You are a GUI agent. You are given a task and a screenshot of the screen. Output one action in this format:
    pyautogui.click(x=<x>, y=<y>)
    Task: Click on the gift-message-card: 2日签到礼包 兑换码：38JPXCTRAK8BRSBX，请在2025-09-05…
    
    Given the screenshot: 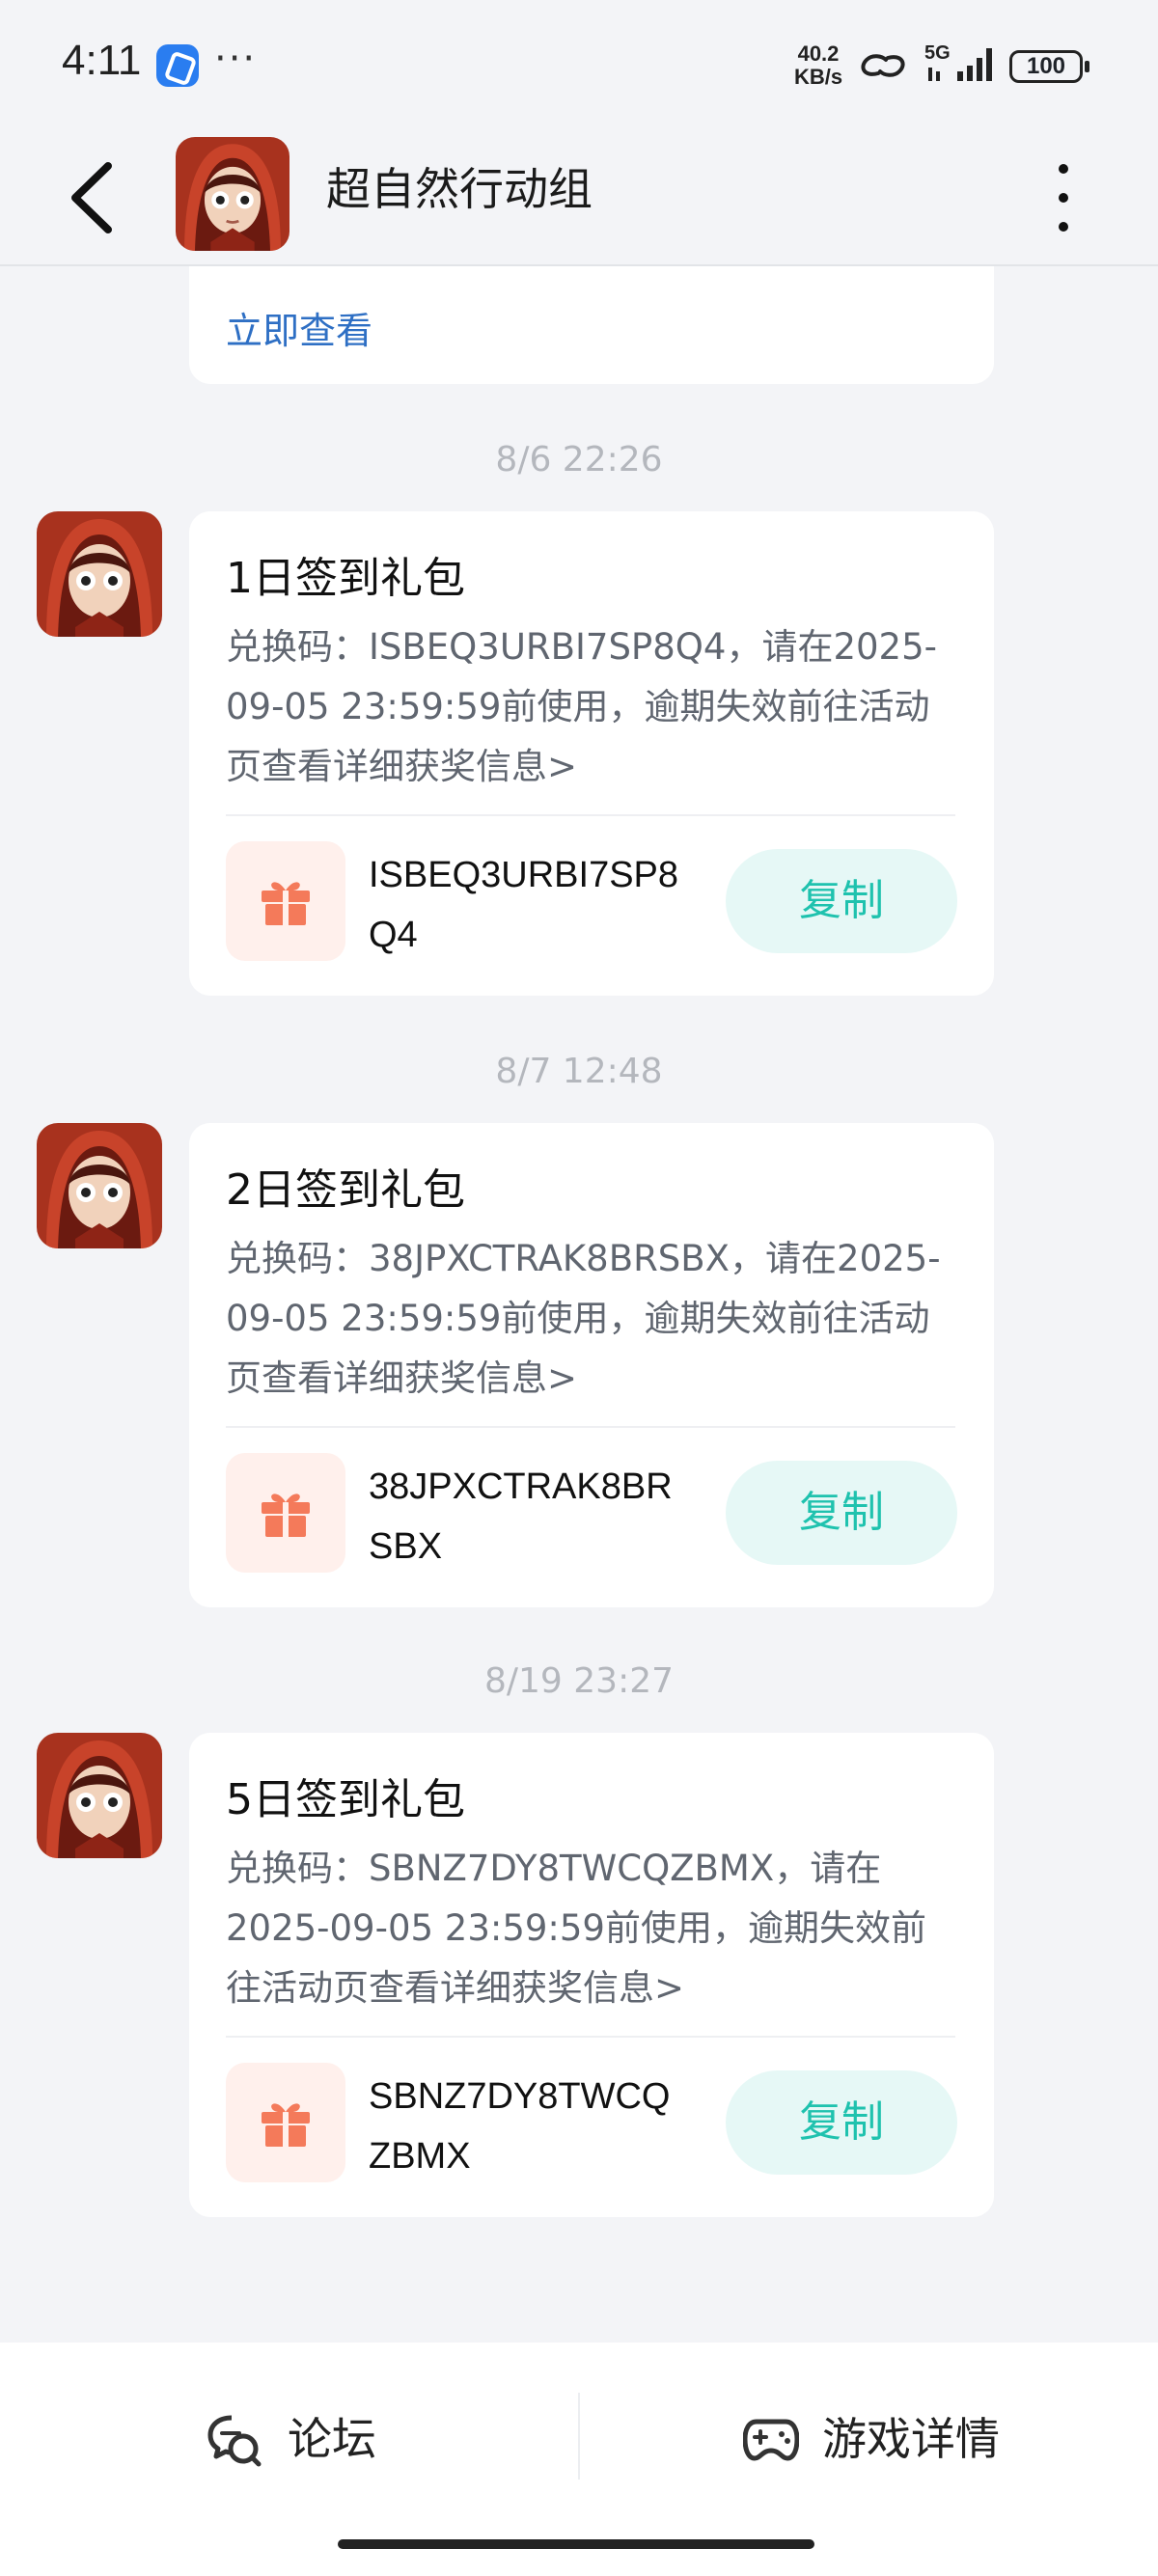 What is the action you would take?
    pyautogui.click(x=591, y=1365)
    